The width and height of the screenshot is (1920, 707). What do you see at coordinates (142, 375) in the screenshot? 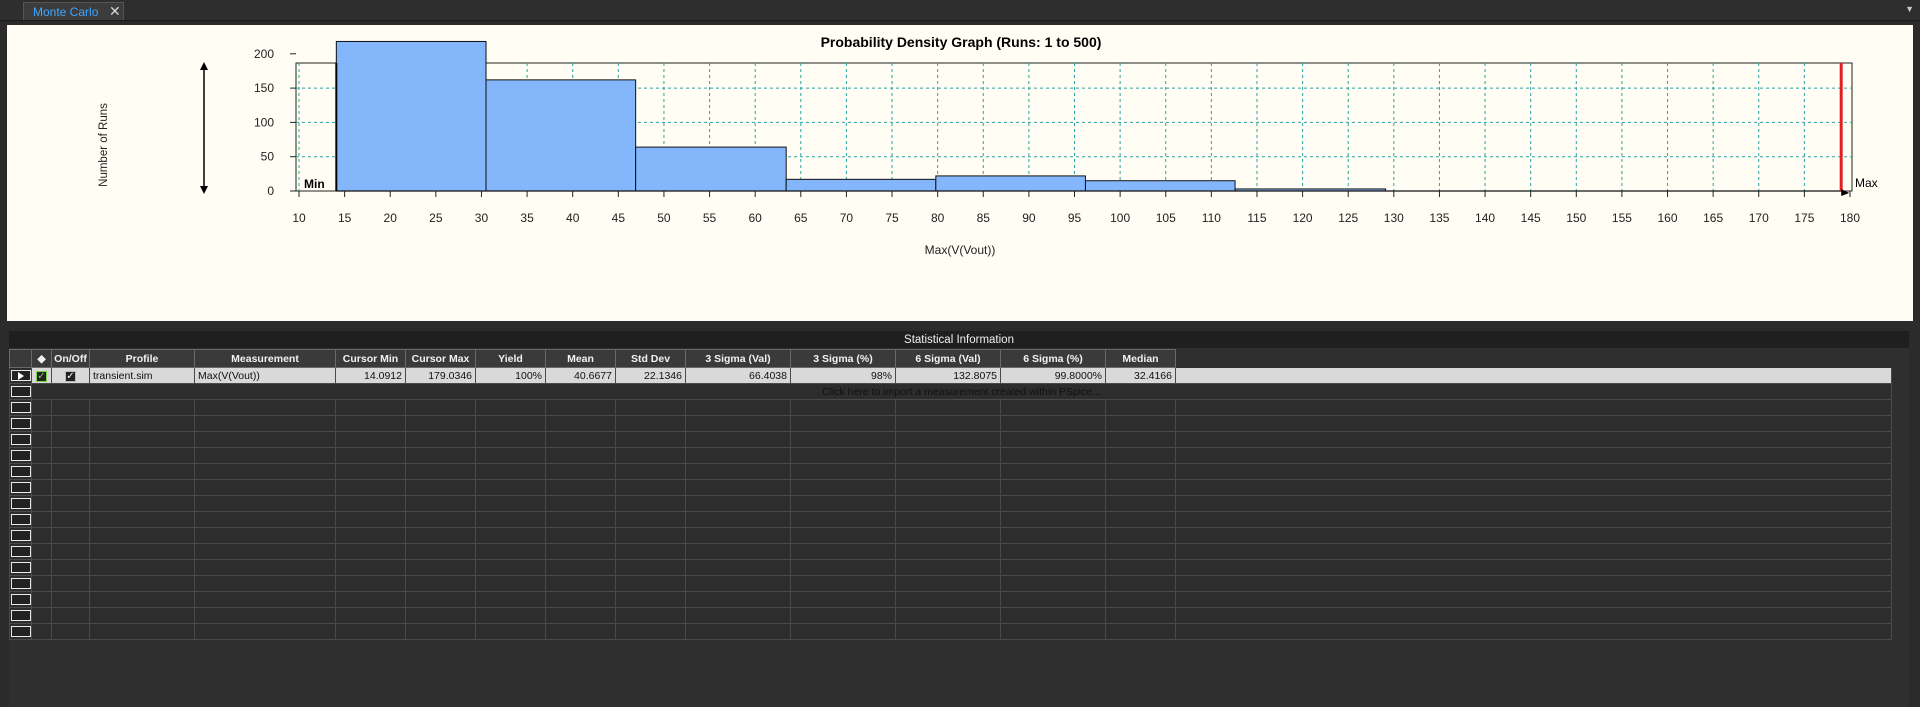
I see `profile-cell: transient.sim` at bounding box center [142, 375].